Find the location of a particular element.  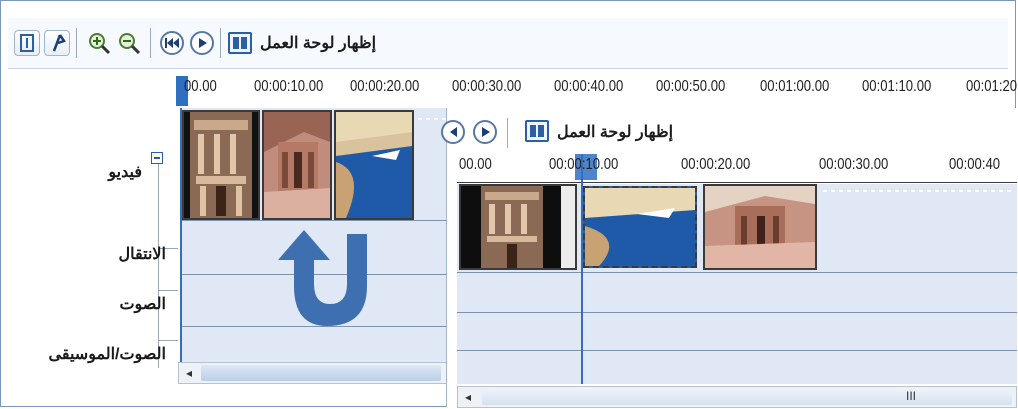

music-track-label: الصوت/الموسيقى is located at coordinates (107, 354).